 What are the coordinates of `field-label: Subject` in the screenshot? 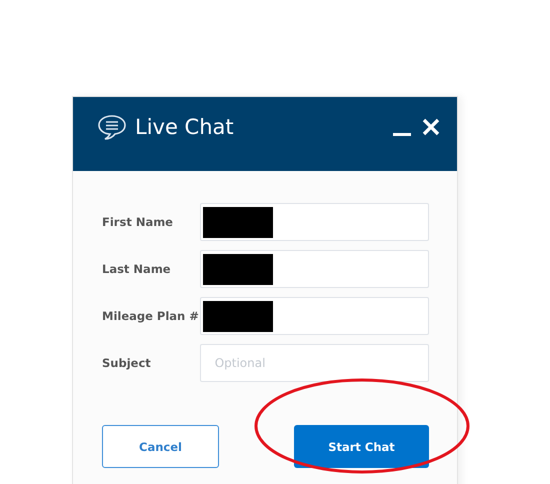 It's located at (127, 363).